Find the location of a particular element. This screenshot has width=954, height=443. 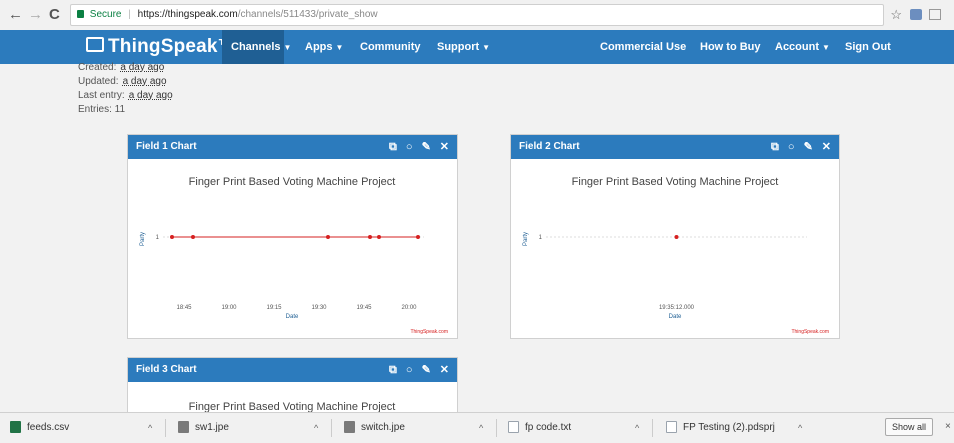

updated-label: Updated: is located at coordinates (98, 81).